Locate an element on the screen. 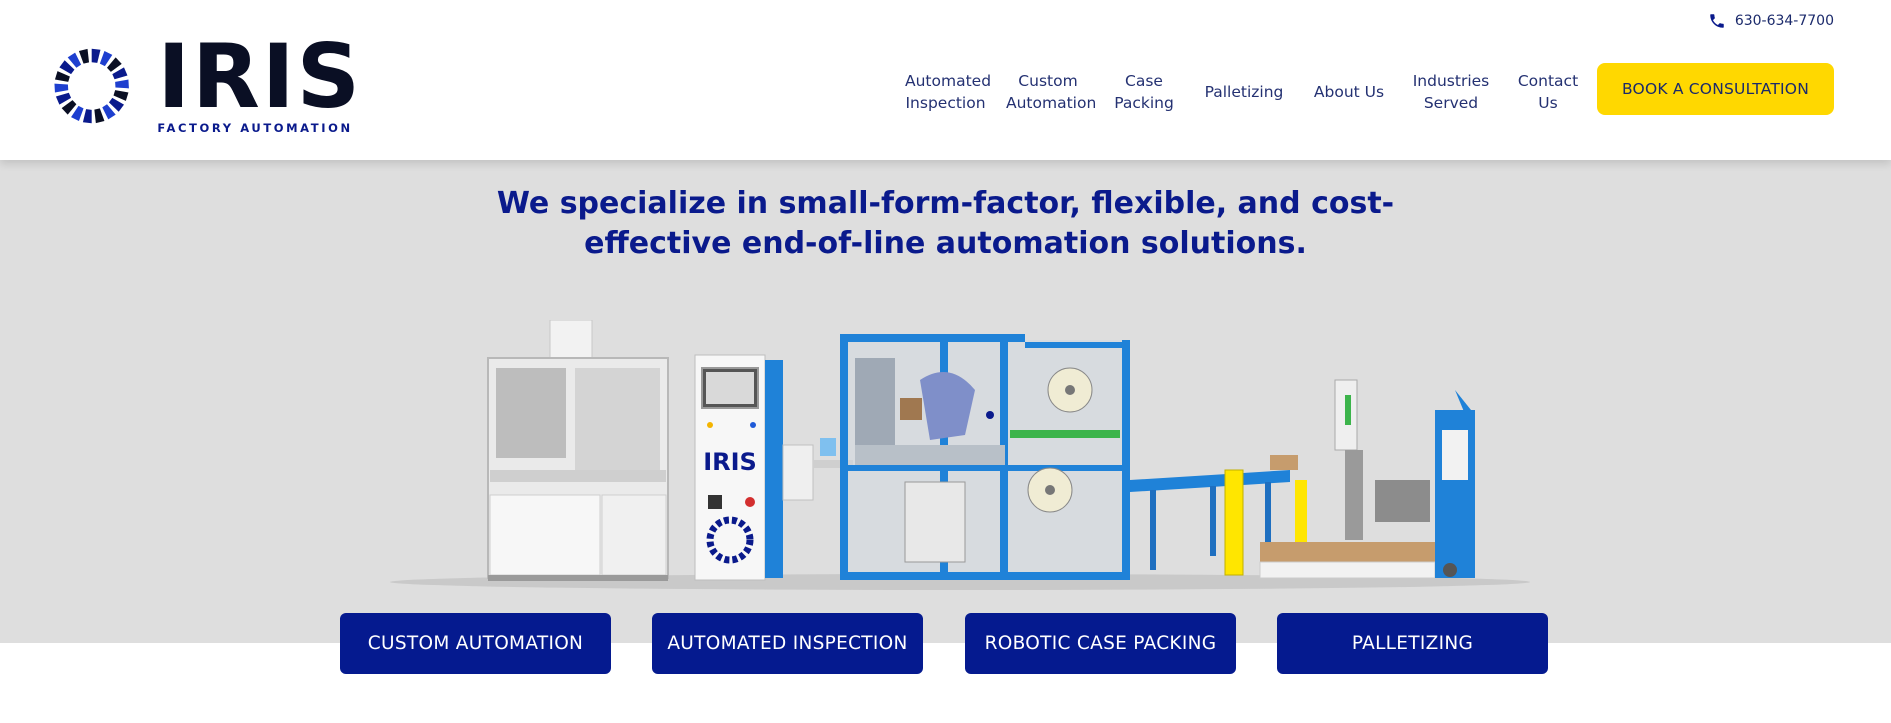 Image resolution: width=1891 pixels, height=723 pixels. nav-case-packing: Case Packing is located at coordinates (1144, 92).